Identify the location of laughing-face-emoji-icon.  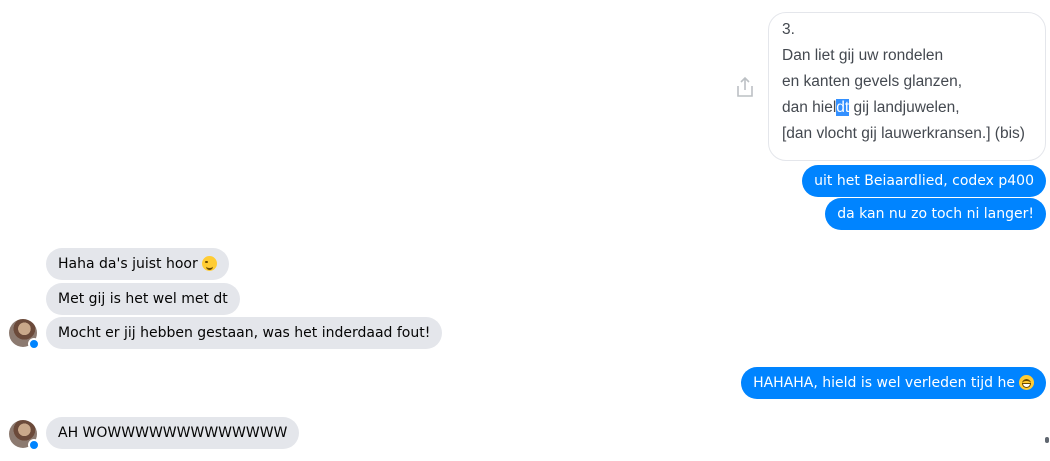
(1026, 382).